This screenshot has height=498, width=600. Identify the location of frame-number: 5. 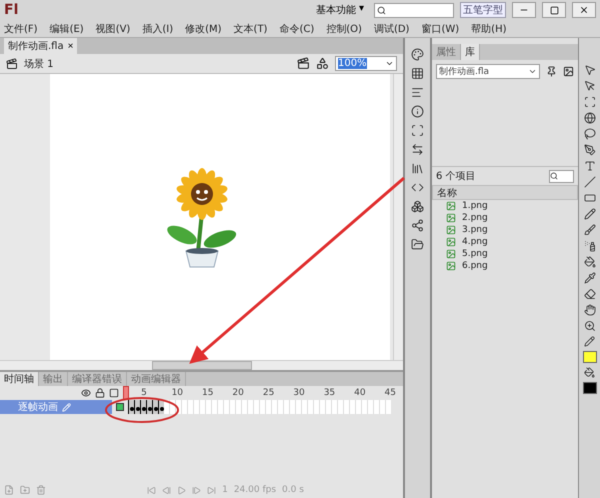
(144, 393).